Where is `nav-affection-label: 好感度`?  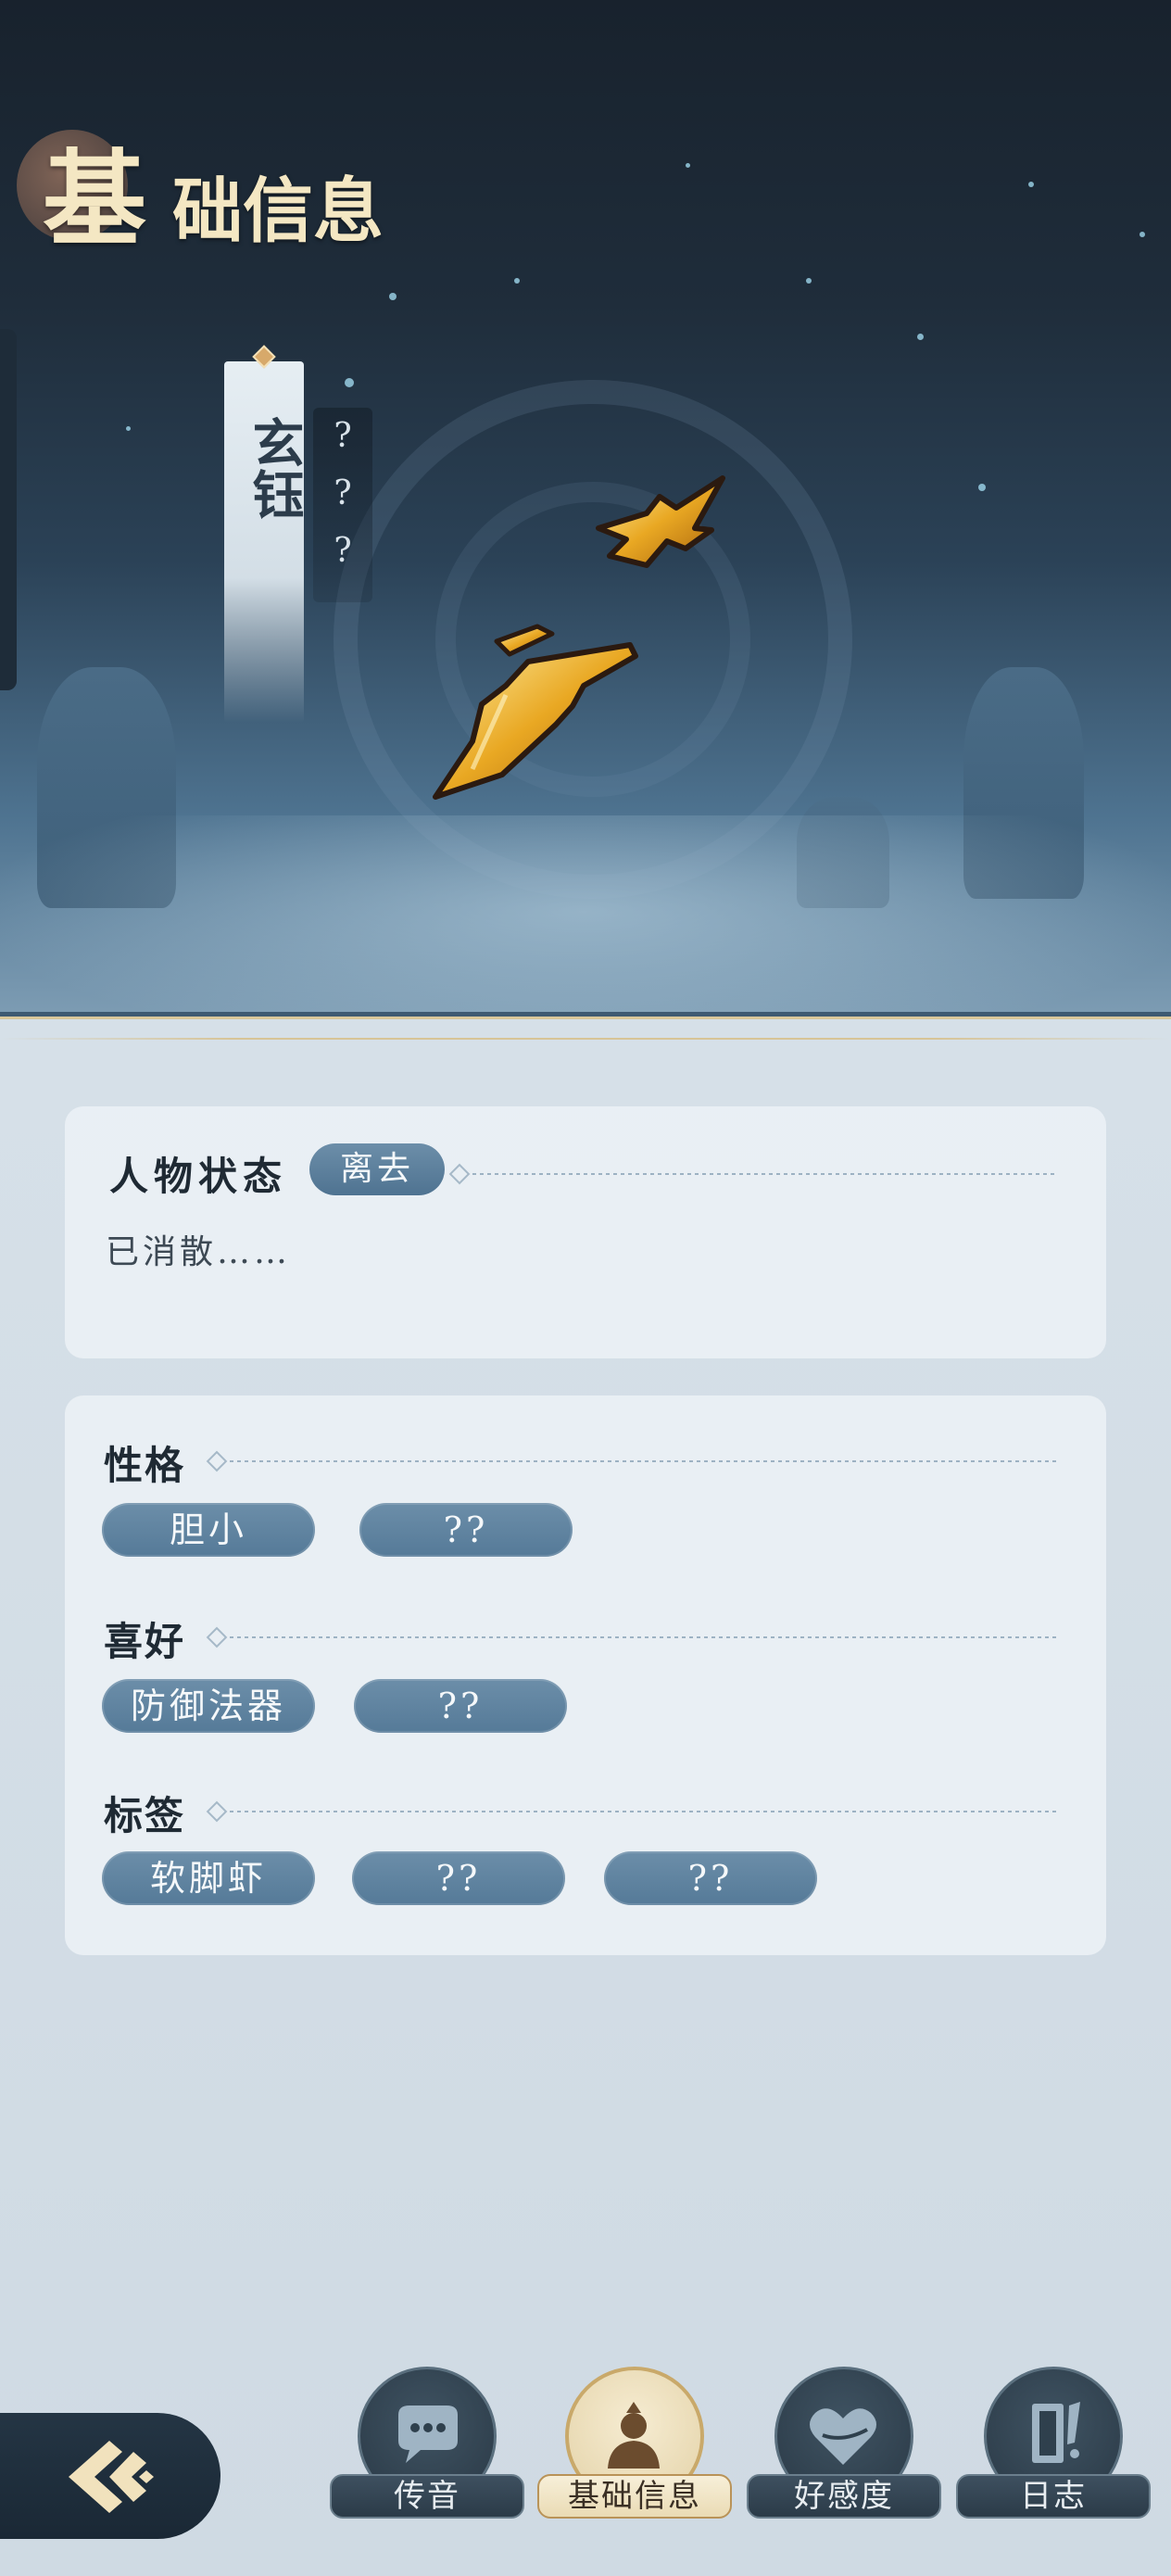 nav-affection-label: 好感度 is located at coordinates (844, 2497).